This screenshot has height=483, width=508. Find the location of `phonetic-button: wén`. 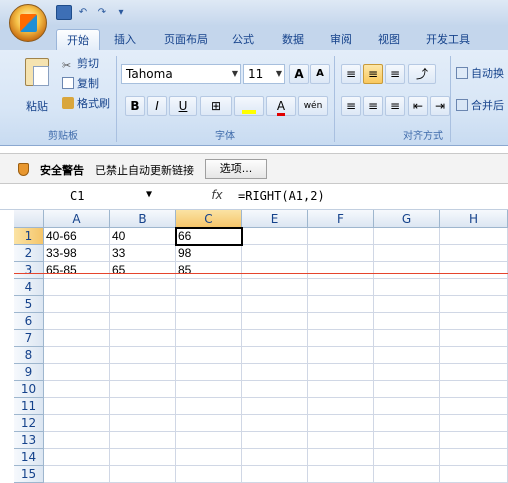

phonetic-button: wén is located at coordinates (313, 106).